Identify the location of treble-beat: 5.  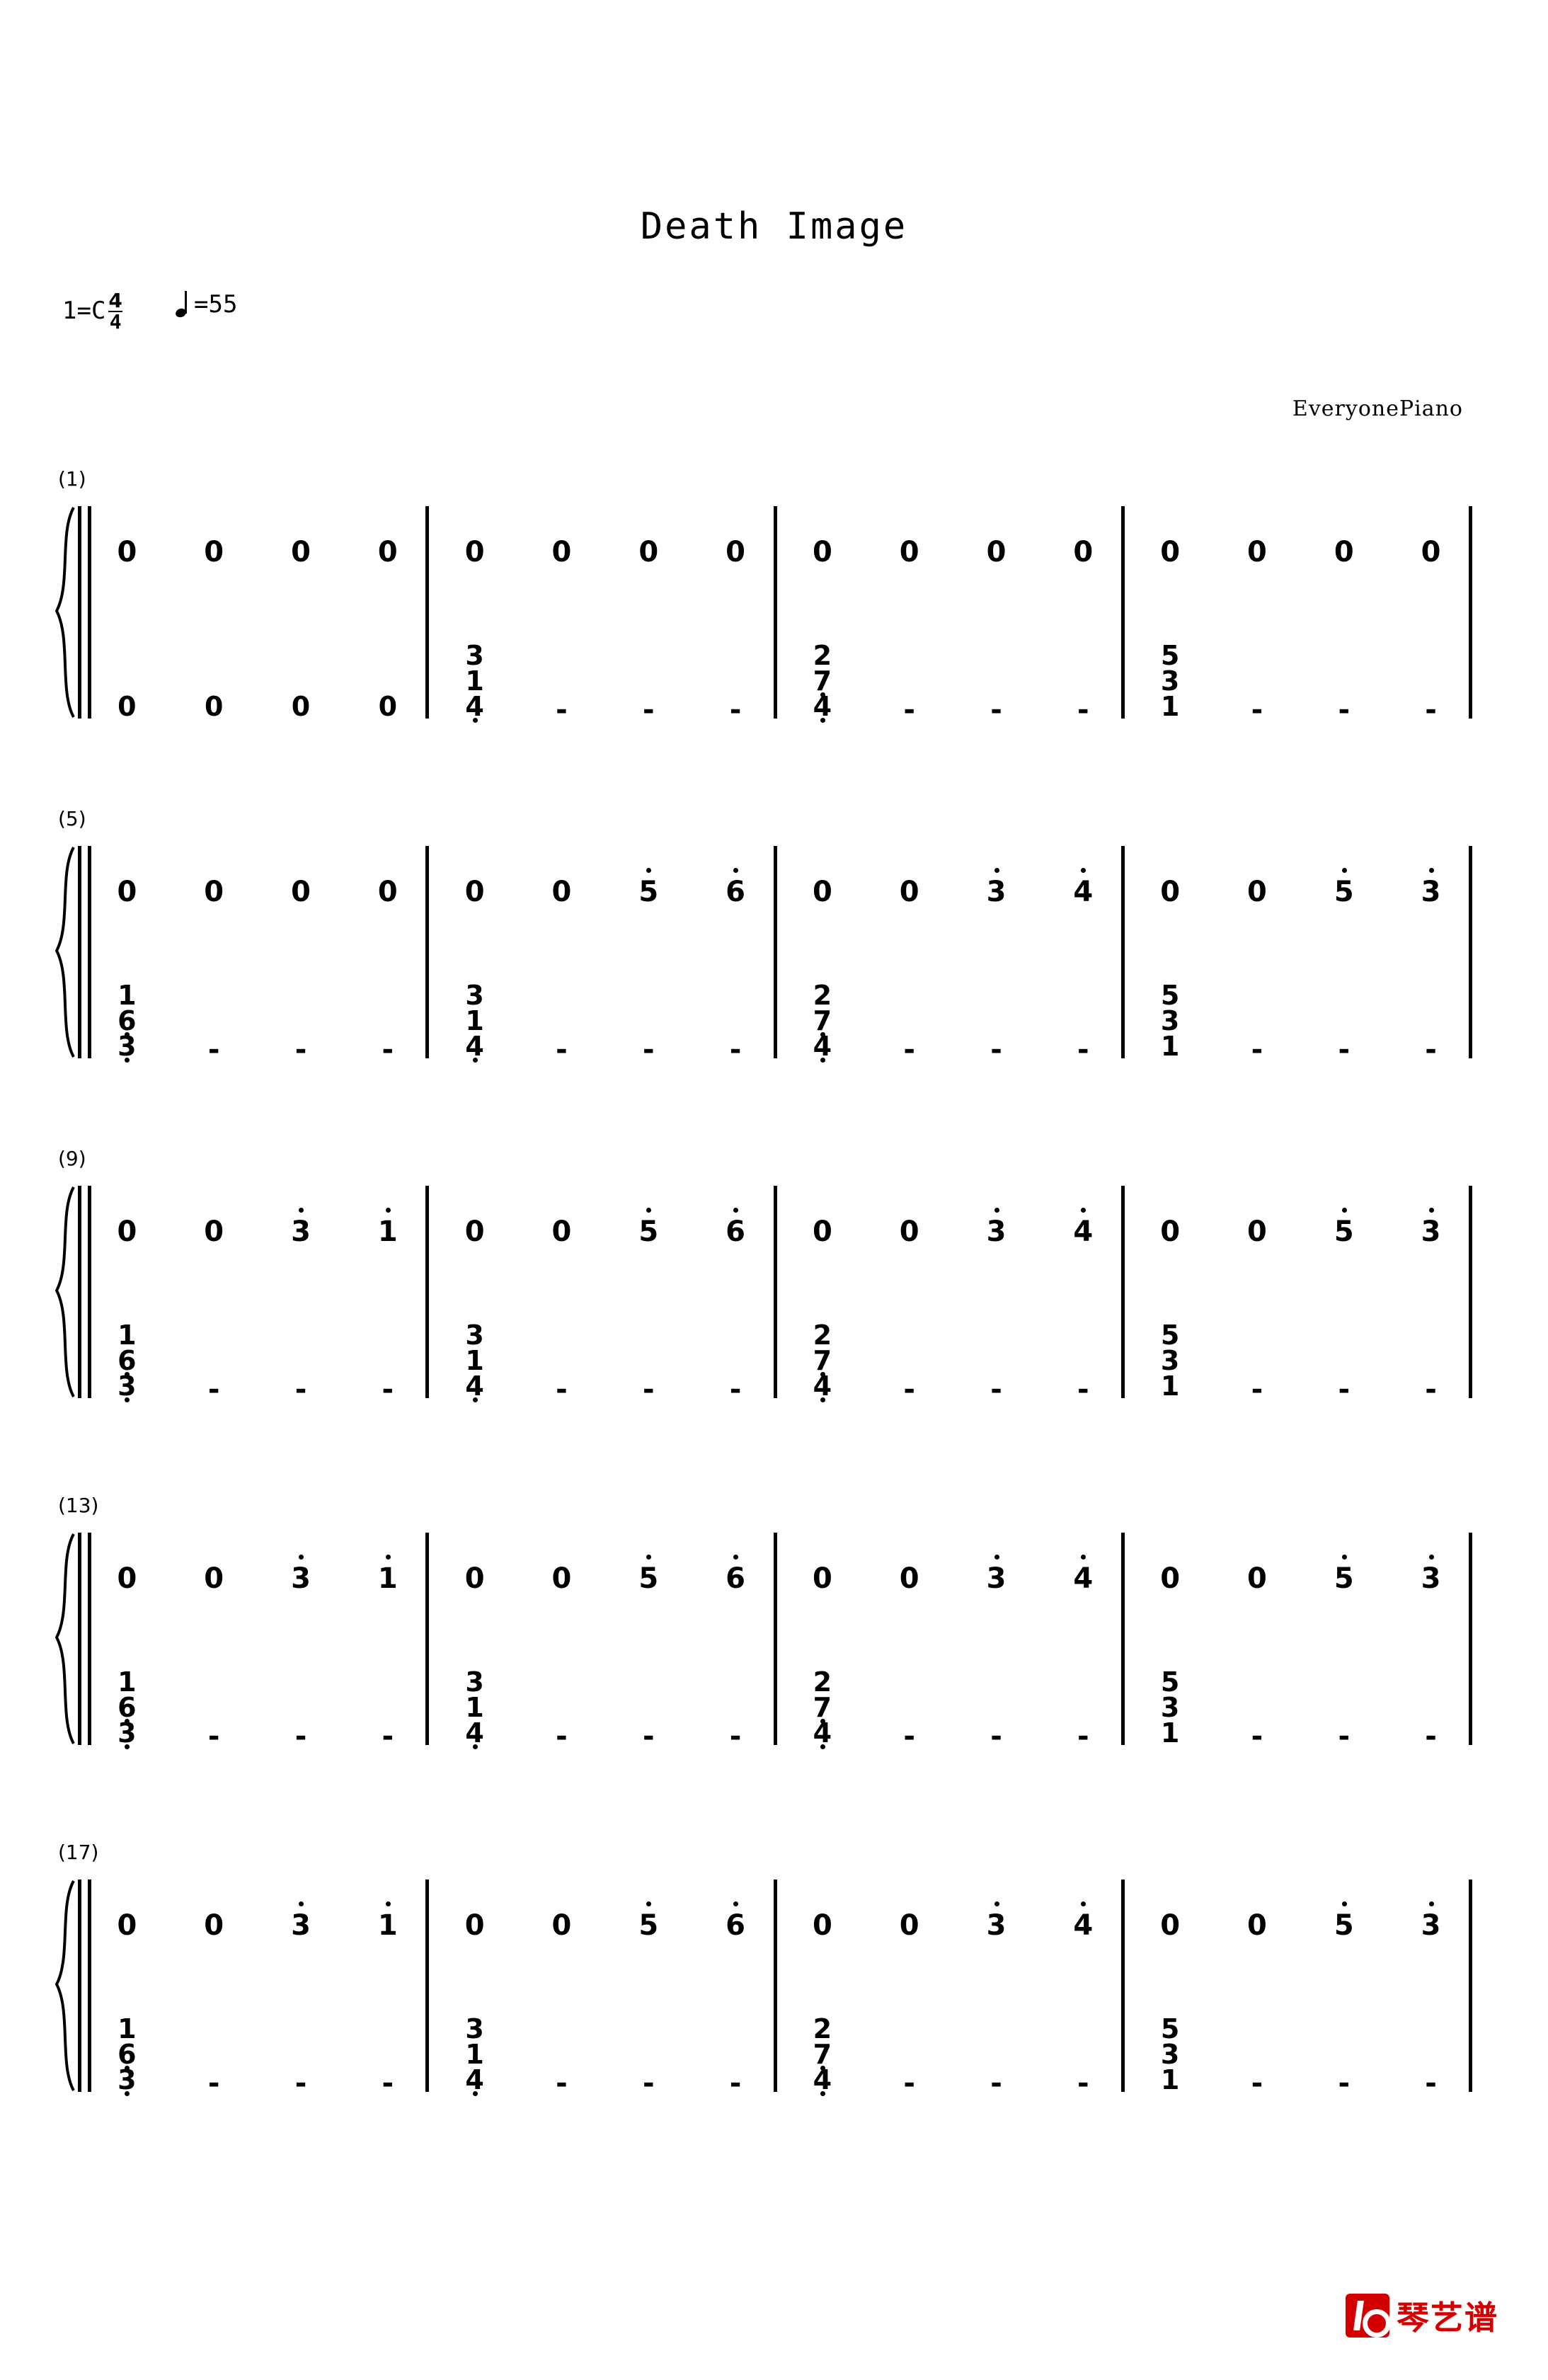
(649, 888).